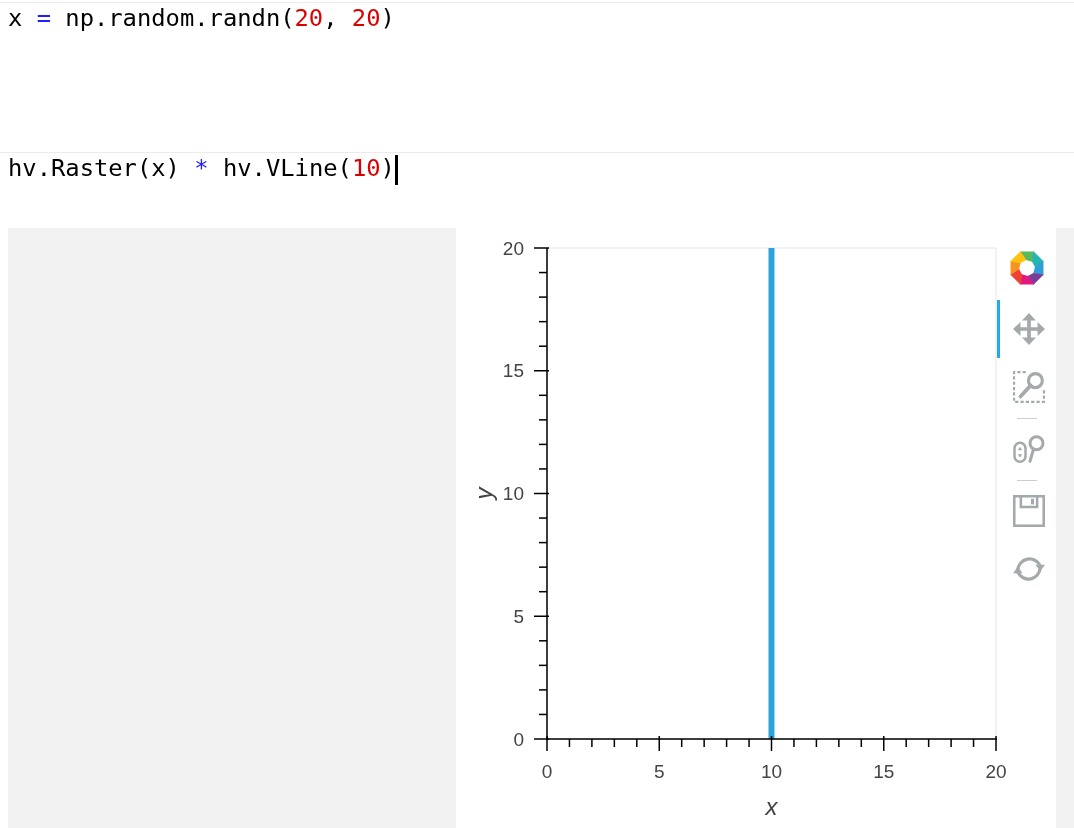 This screenshot has width=1074, height=828. What do you see at coordinates (513, 248) in the screenshot?
I see `y-tick-label: 20` at bounding box center [513, 248].